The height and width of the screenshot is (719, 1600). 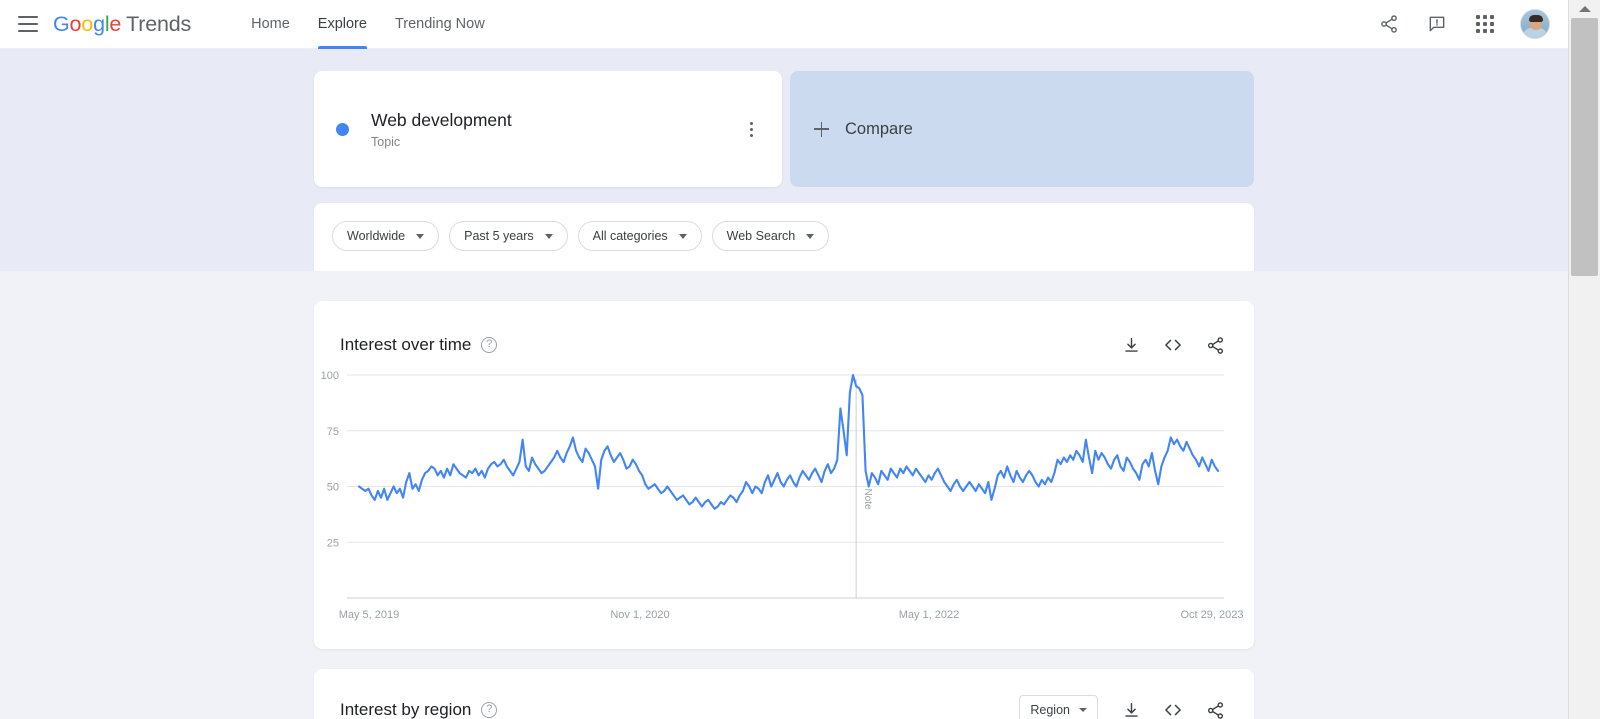 I want to click on query-subtitle: Topic, so click(x=386, y=141).